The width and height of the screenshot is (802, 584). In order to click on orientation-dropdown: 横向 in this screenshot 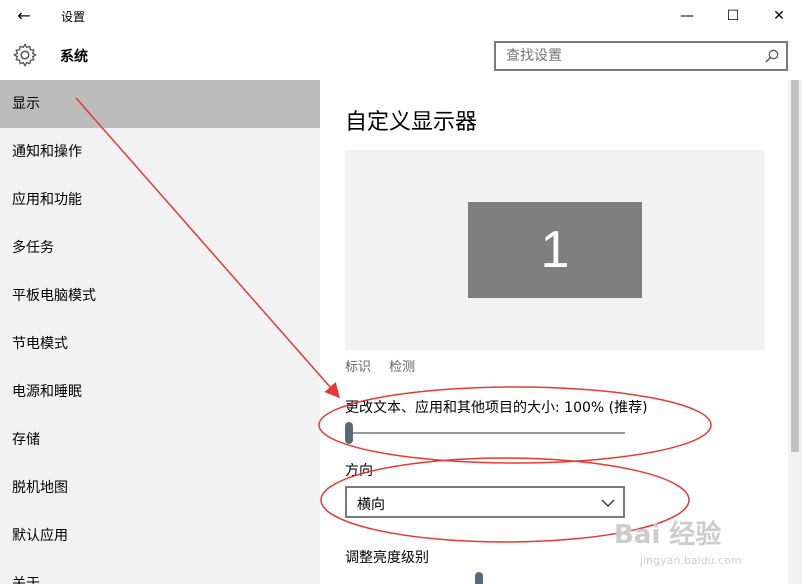, I will do `click(485, 502)`.